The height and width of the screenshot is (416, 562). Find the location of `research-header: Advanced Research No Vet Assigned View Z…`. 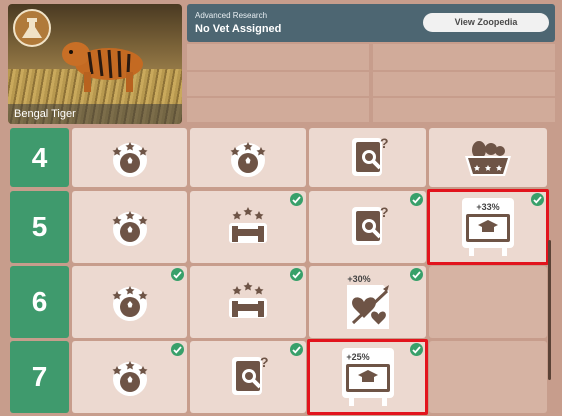

research-header: Advanced Research No Vet Assigned View Z… is located at coordinates (371, 23).